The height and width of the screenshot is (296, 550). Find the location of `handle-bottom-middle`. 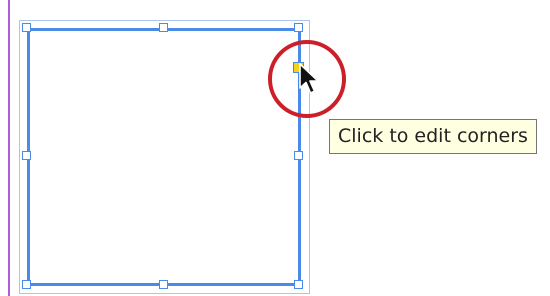

handle-bottom-middle is located at coordinates (163, 284).